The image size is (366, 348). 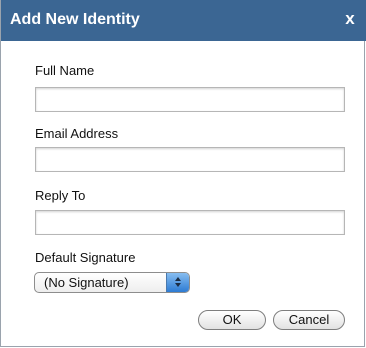 What do you see at coordinates (178, 285) in the screenshot?
I see `arrow-down-icon` at bounding box center [178, 285].